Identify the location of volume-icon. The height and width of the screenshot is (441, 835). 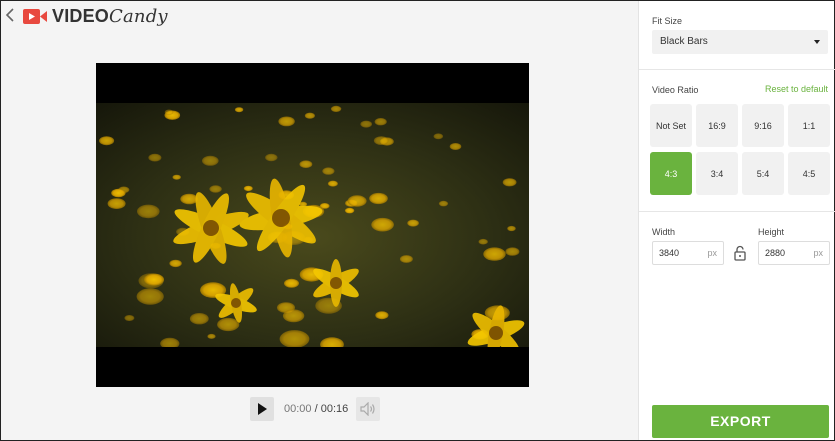
(367, 409).